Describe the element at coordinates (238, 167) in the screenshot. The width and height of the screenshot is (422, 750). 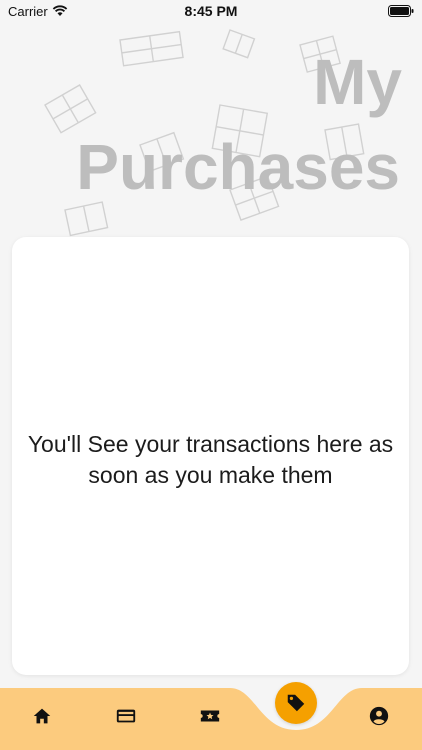
I see `page-title-line2: Purchases` at that location.